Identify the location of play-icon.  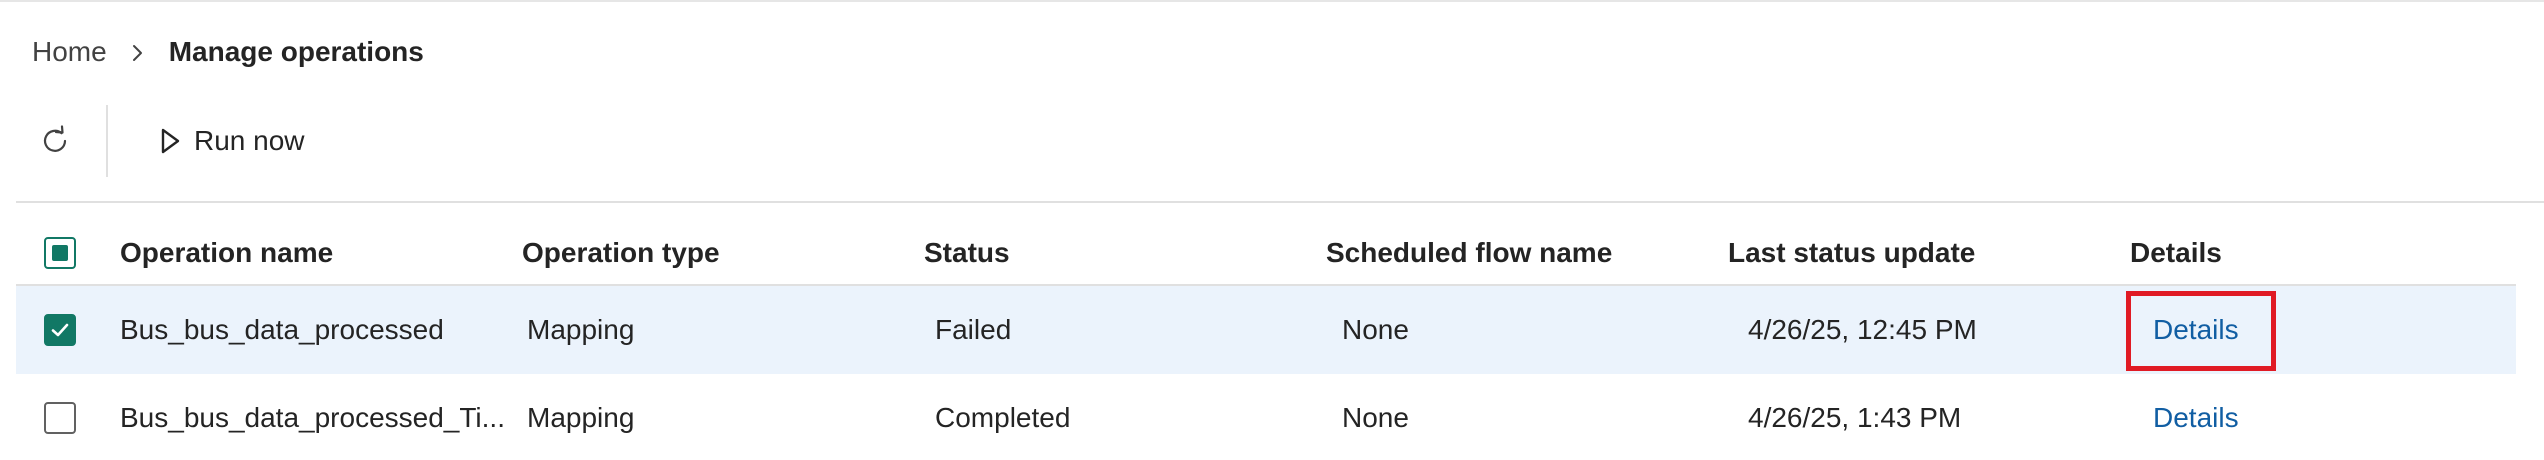
(170, 141).